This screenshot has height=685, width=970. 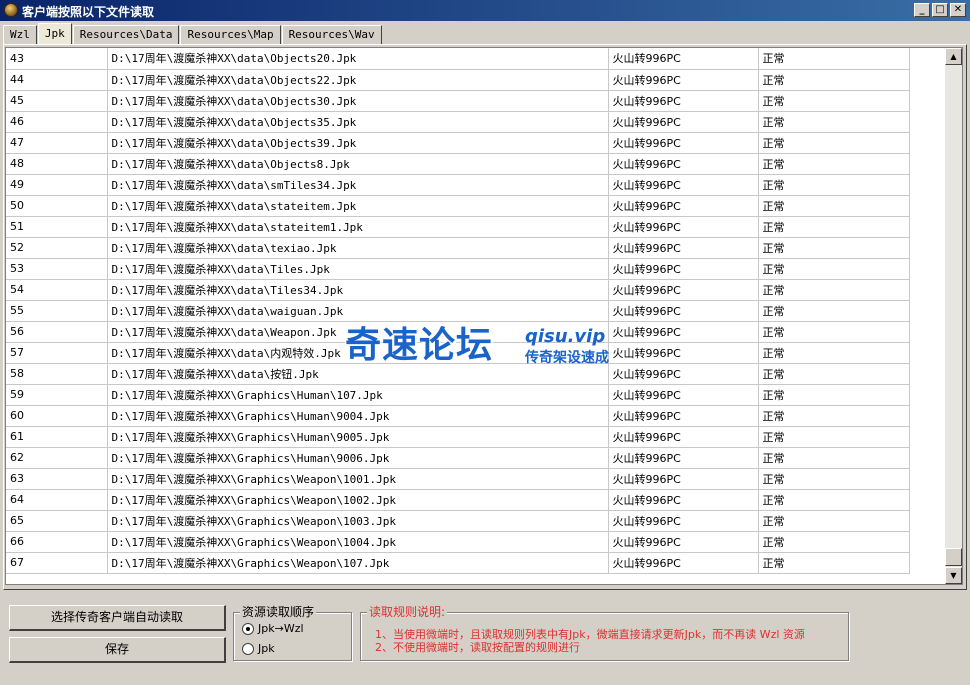 What do you see at coordinates (358, 59) in the screenshot?
I see `row-file-path: D:\17周年\渡魔杀神XX\data\Objects20.Jpk` at bounding box center [358, 59].